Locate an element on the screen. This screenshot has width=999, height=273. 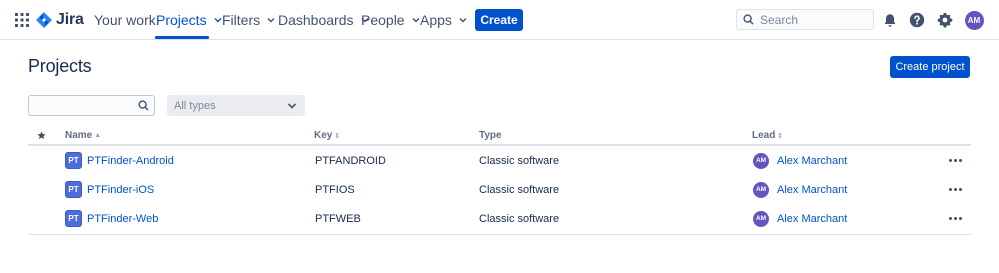
search-field is located at coordinates (805, 19).